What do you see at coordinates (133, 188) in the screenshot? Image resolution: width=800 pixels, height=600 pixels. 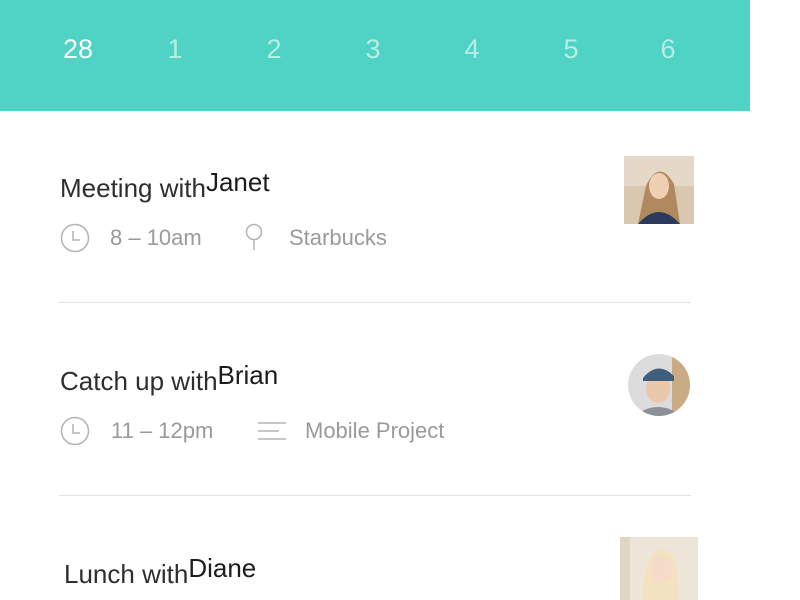 I see `event-title-prefix: Meeting with` at bounding box center [133, 188].